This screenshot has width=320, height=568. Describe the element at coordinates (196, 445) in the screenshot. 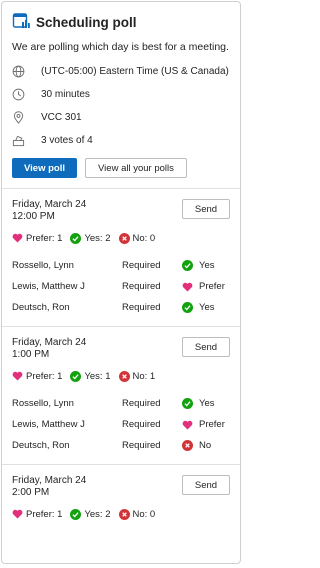

I see `response-status: No` at that location.